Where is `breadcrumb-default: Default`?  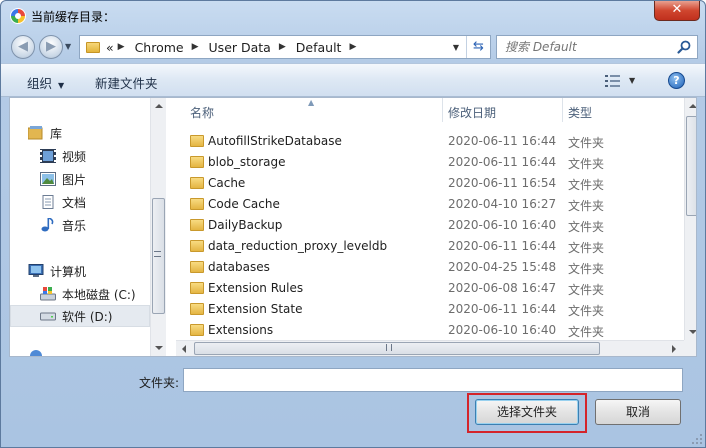 breadcrumb-default: Default is located at coordinates (319, 47).